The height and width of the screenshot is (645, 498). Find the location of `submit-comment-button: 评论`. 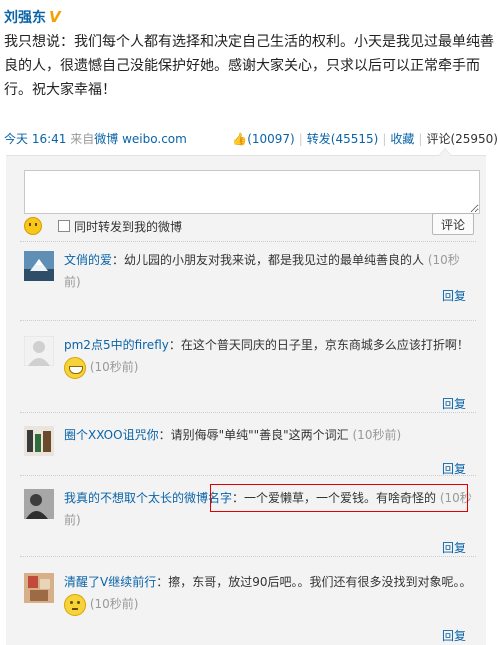

submit-comment-button: 评论 is located at coordinates (453, 224).